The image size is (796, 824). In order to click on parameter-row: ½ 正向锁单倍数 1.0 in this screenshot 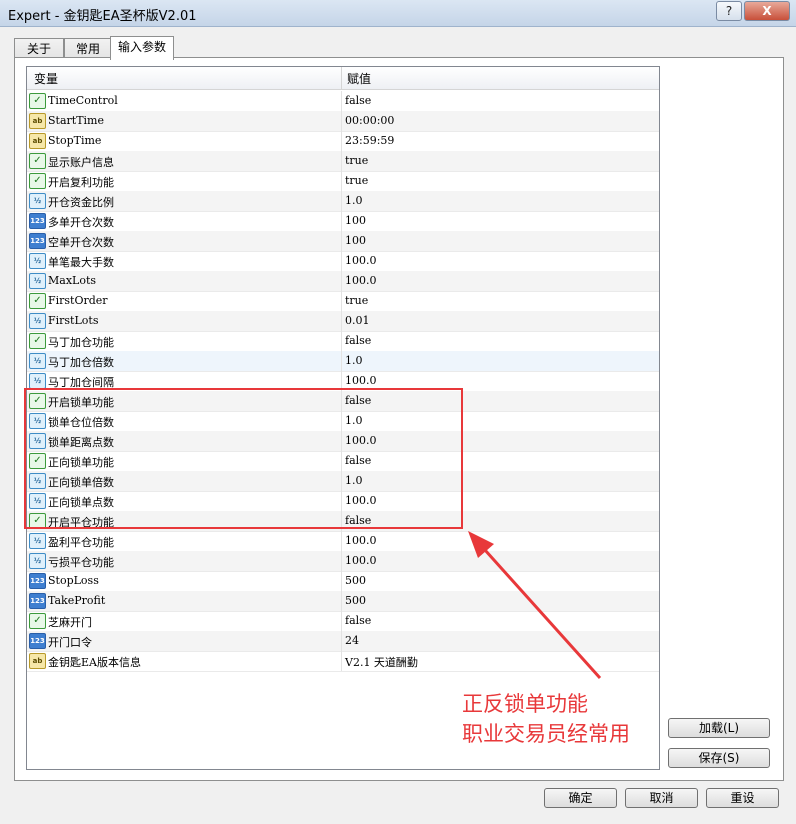, I will do `click(343, 481)`.